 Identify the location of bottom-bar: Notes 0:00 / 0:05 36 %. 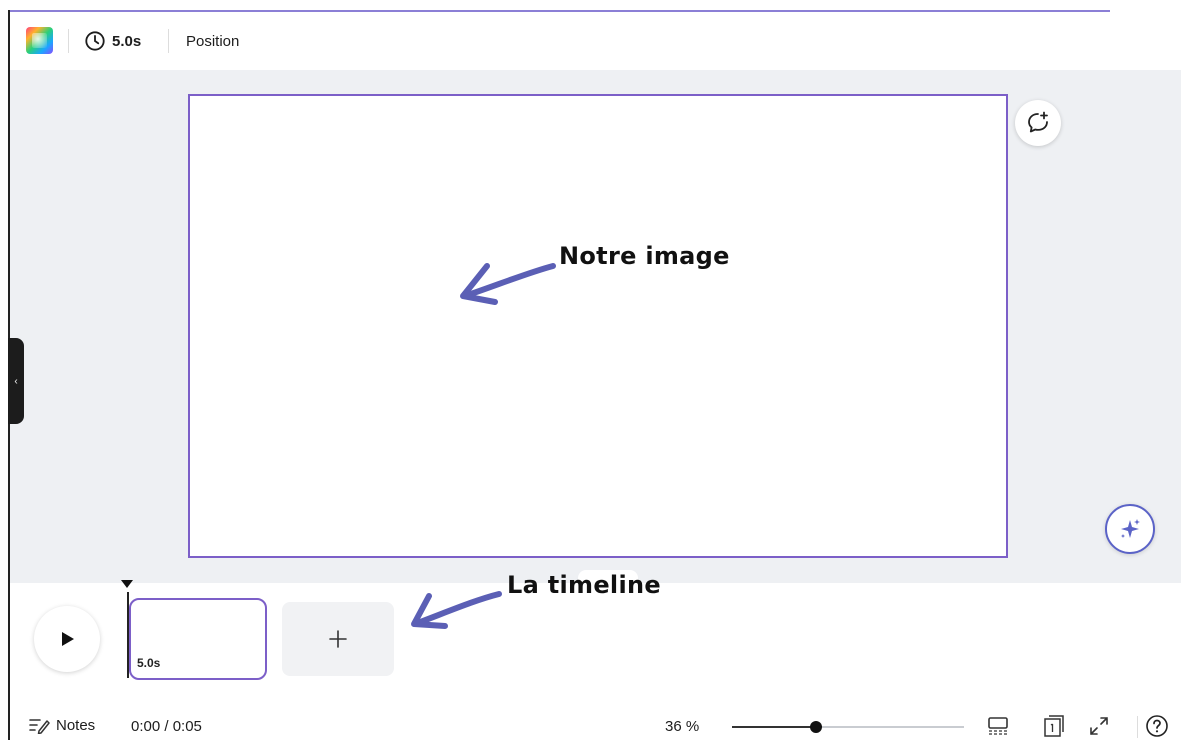
(595, 722).